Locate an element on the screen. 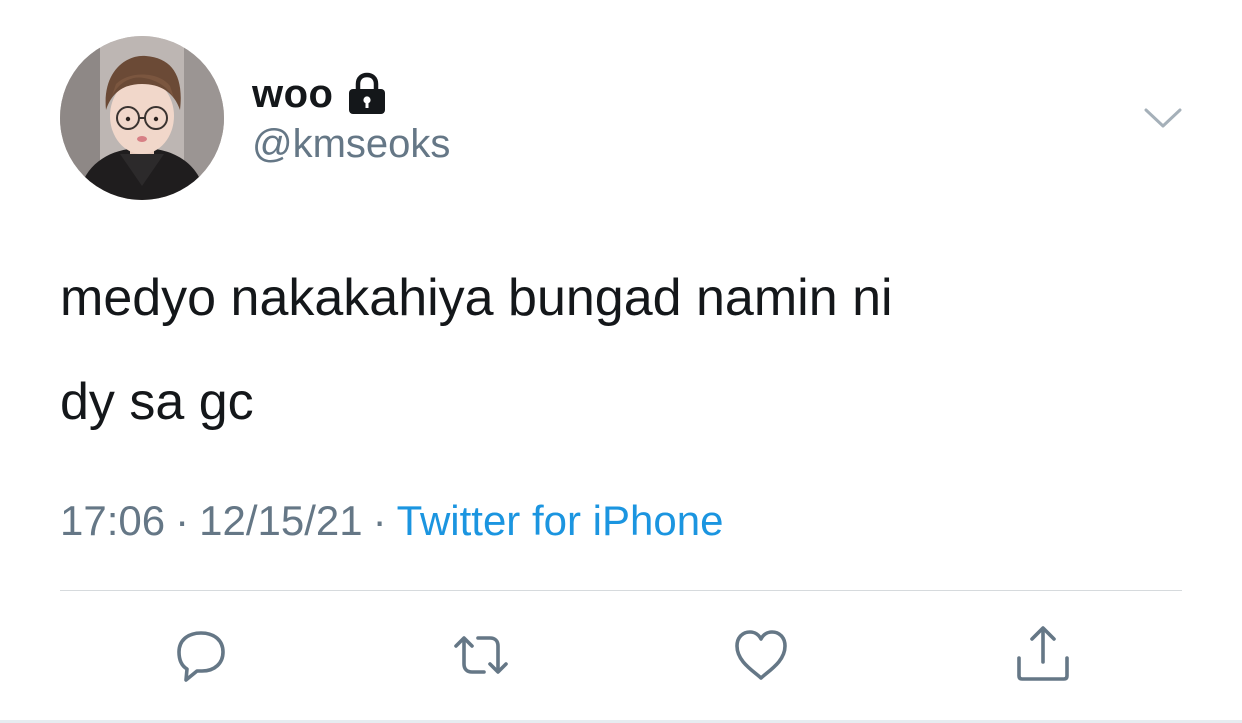  user-handle: @kmseoks is located at coordinates (351, 144).